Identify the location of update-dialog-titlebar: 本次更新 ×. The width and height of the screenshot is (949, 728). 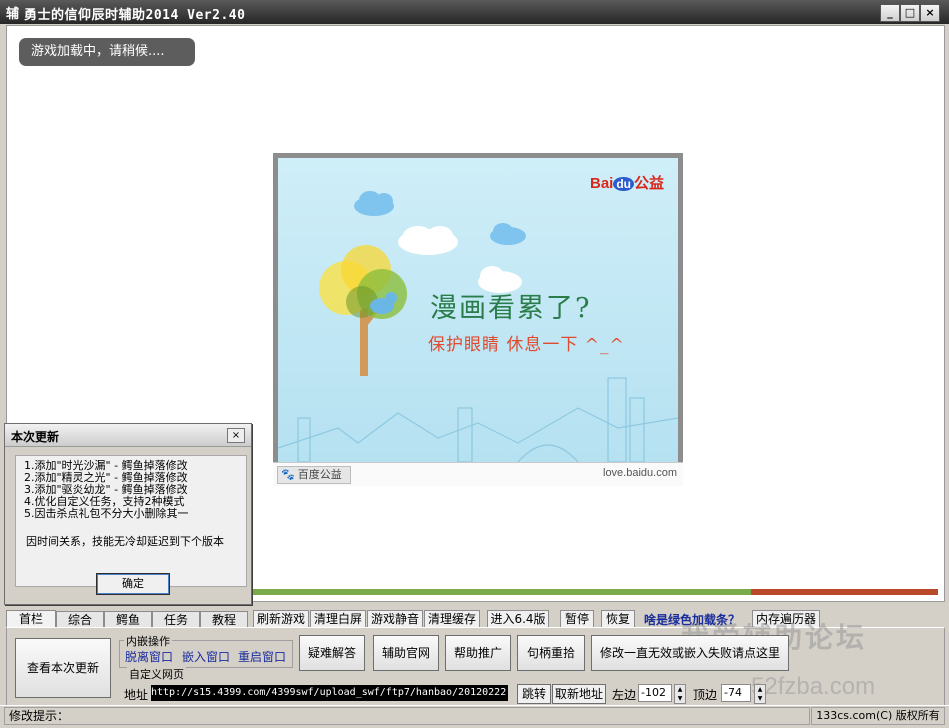
(128, 435).